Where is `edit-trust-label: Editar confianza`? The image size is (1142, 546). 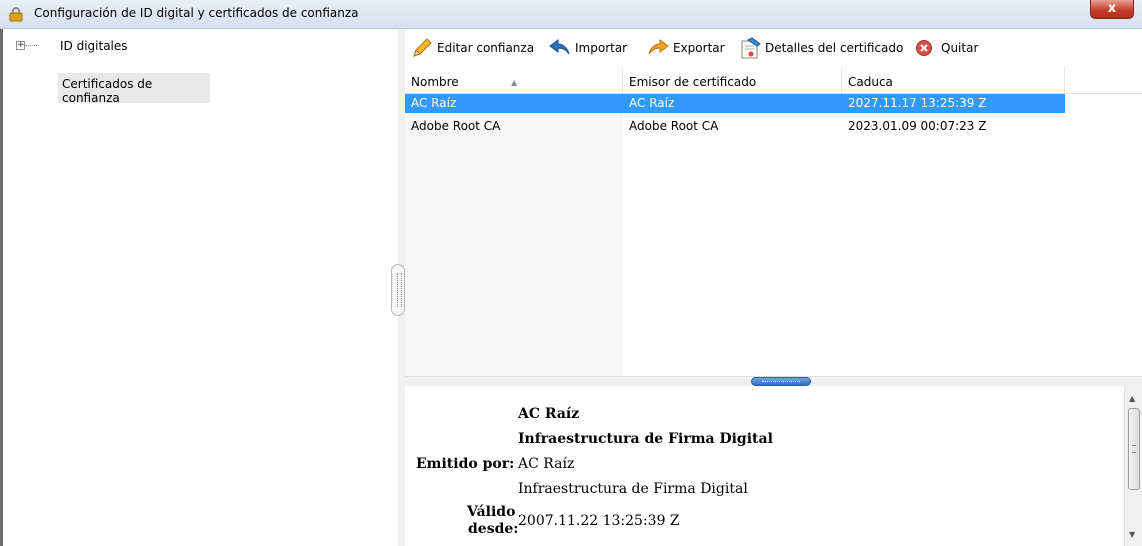
edit-trust-label: Editar confianza is located at coordinates (486, 48).